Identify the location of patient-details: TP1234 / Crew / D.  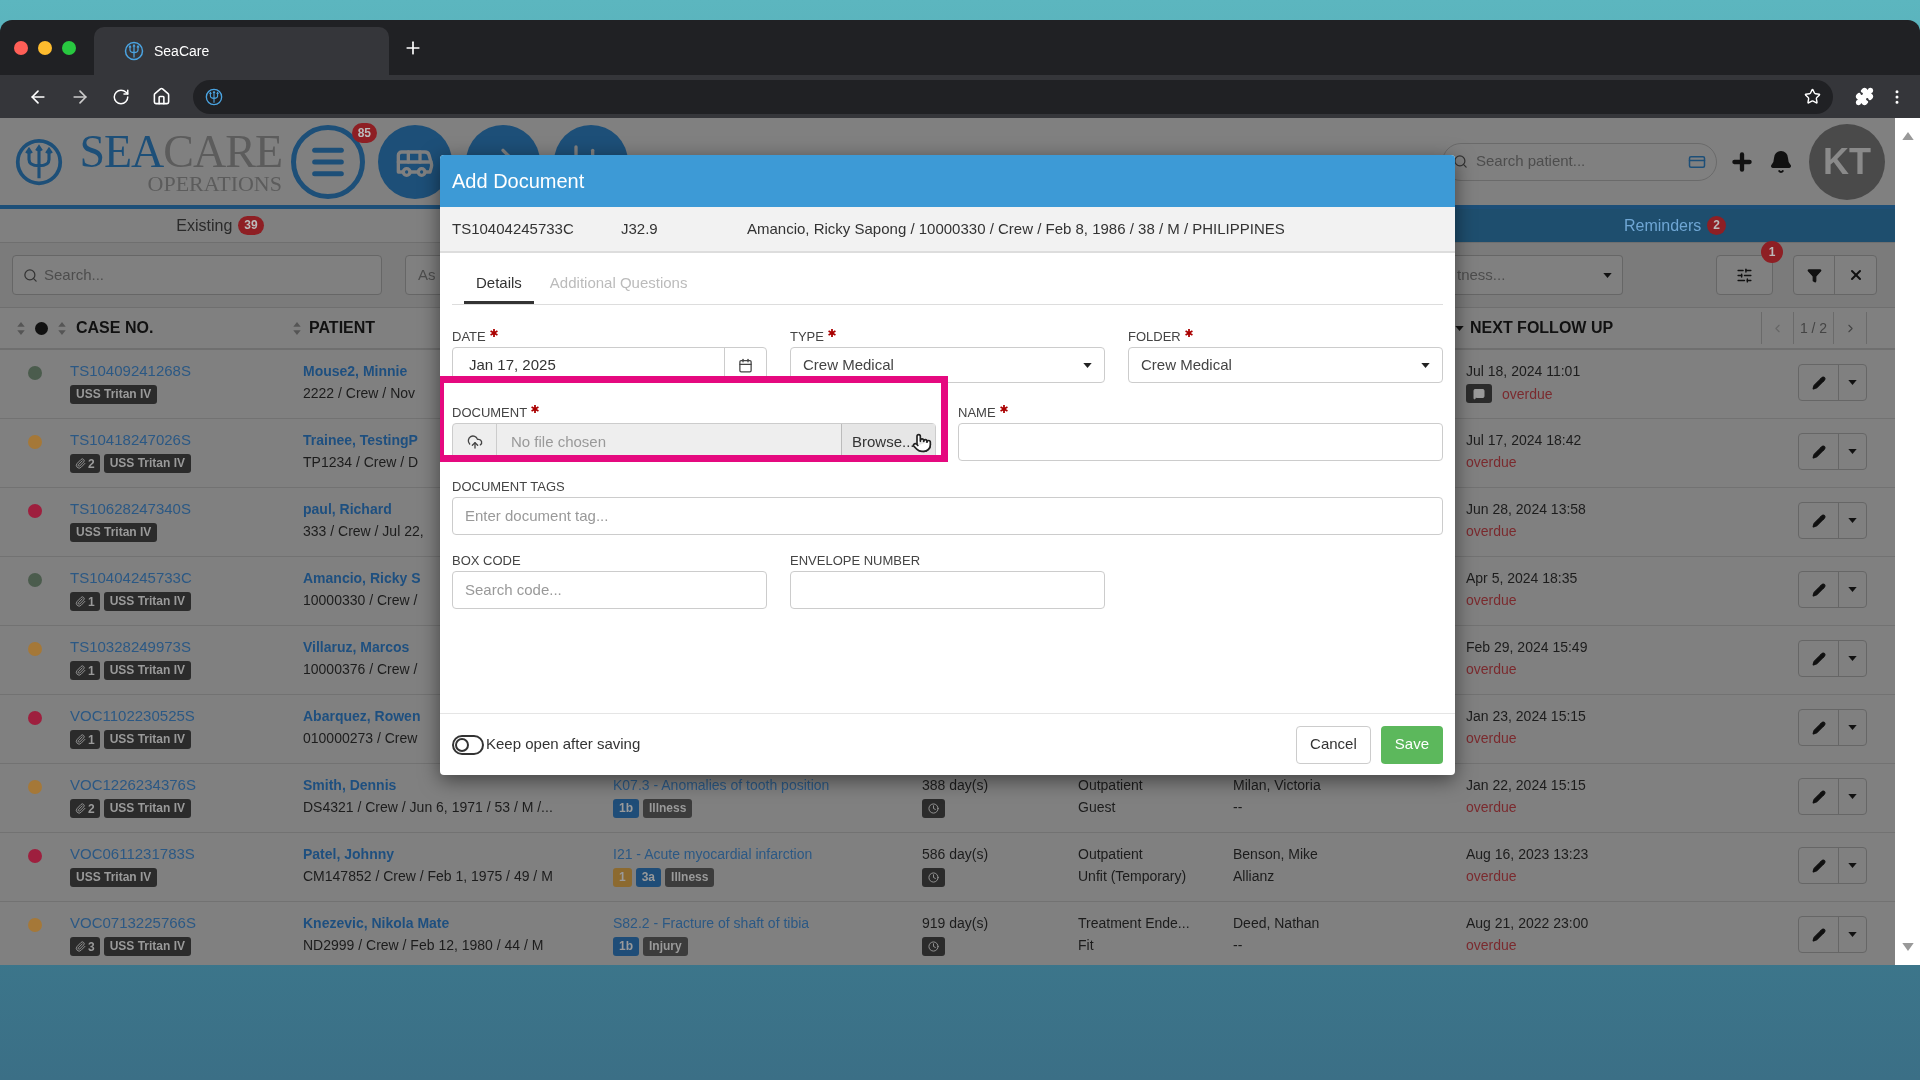
(361, 462).